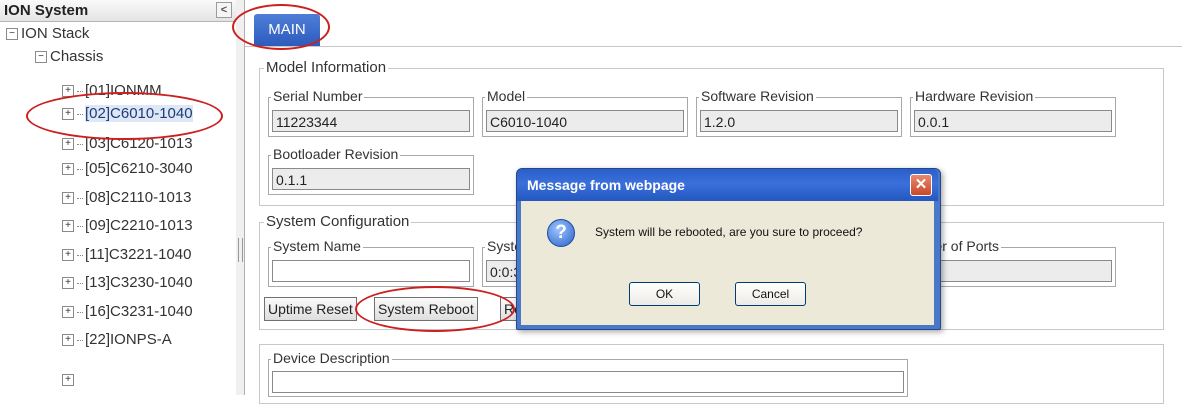 The height and width of the screenshot is (404, 1182). I want to click on dialog-titlebar: Message from webpage ✕, so click(727, 185).